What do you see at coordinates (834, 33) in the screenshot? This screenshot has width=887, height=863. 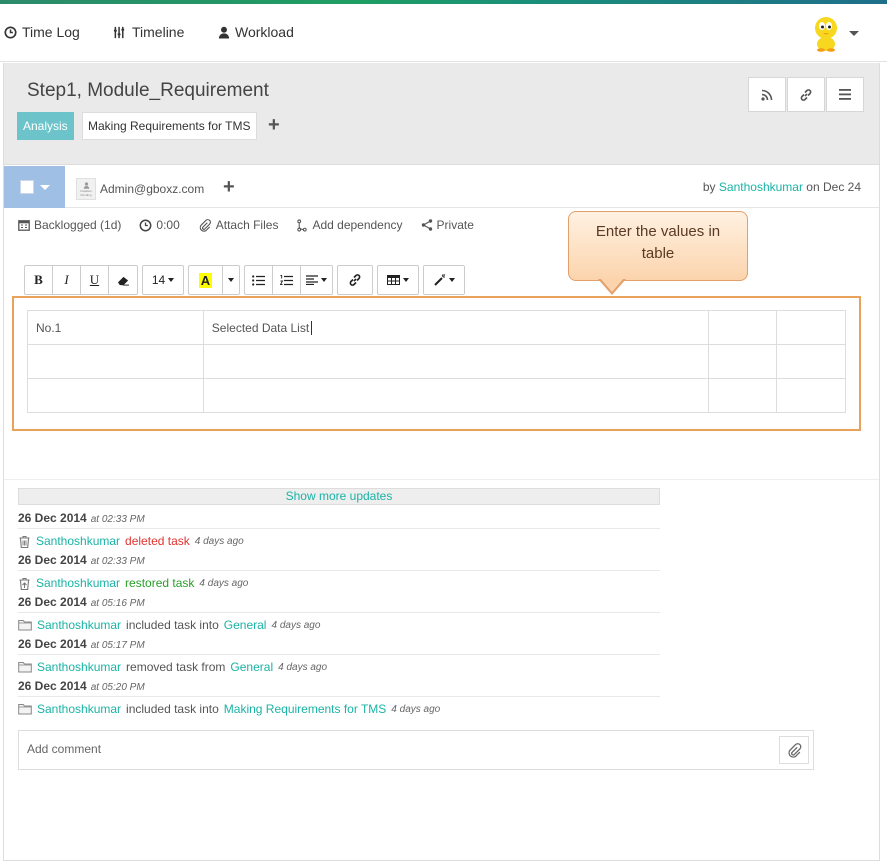 I see `user-menu` at bounding box center [834, 33].